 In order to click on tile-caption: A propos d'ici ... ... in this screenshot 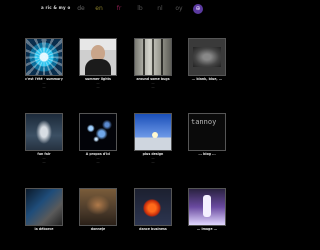, I will do `click(98, 158)`.